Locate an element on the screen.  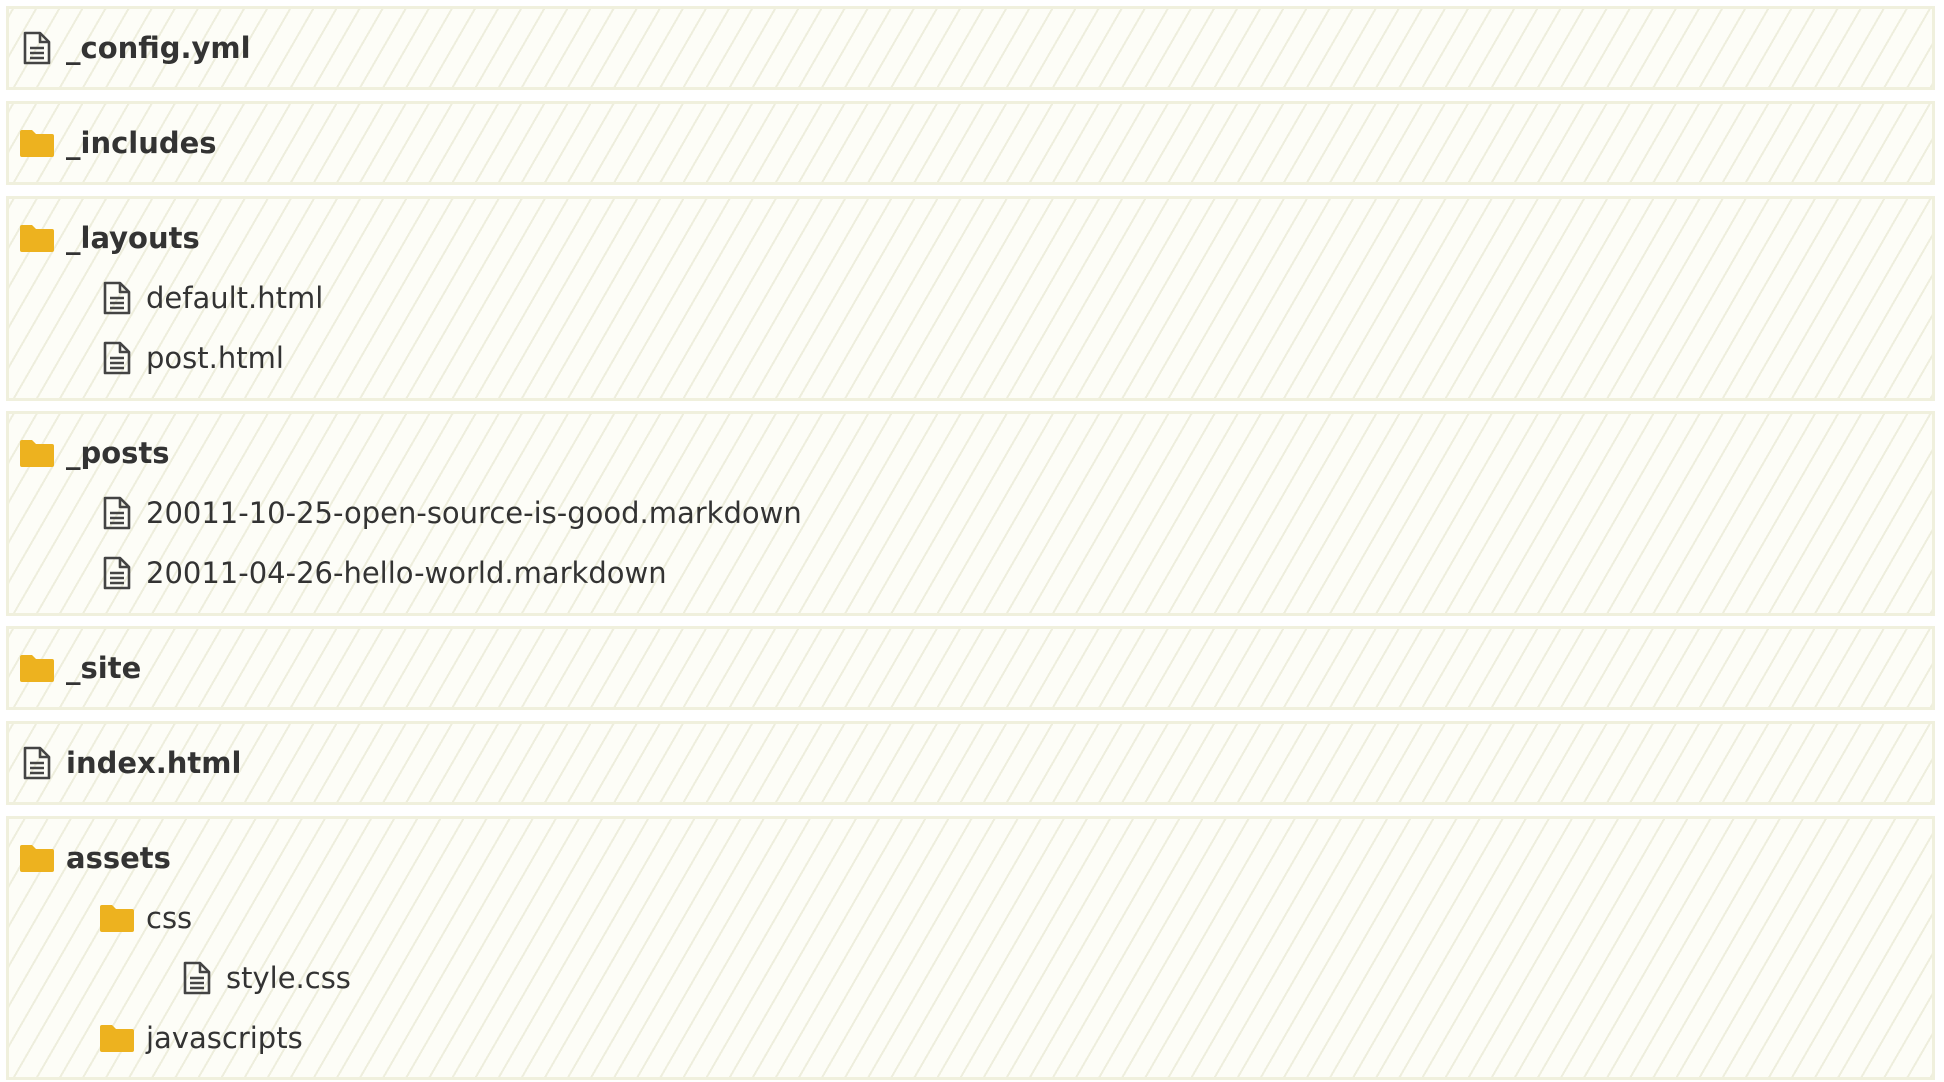
tree-item-label: css is located at coordinates (169, 918).